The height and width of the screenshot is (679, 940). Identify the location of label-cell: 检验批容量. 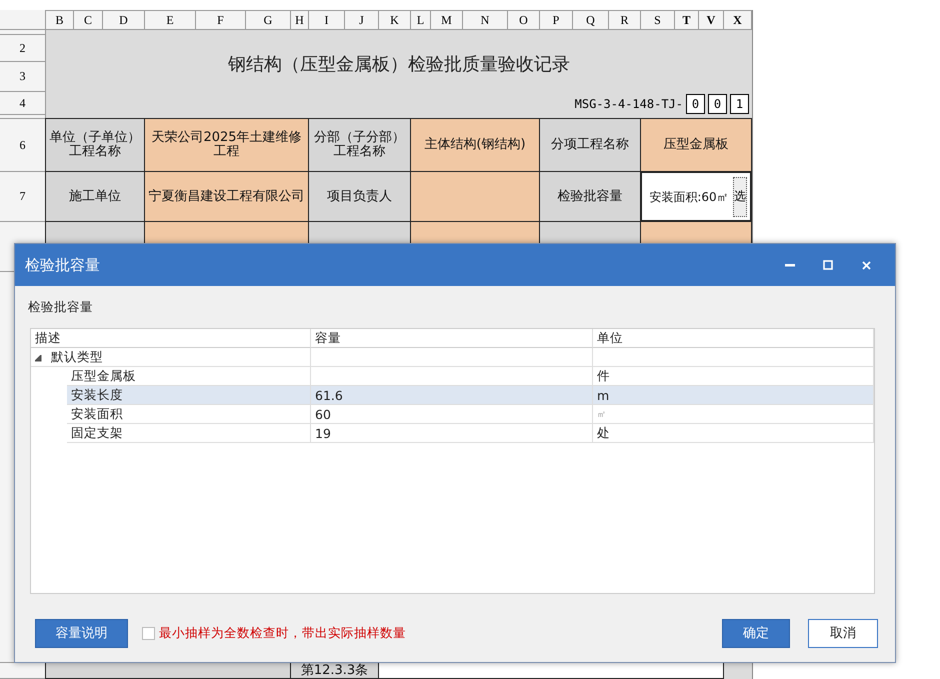
(590, 196).